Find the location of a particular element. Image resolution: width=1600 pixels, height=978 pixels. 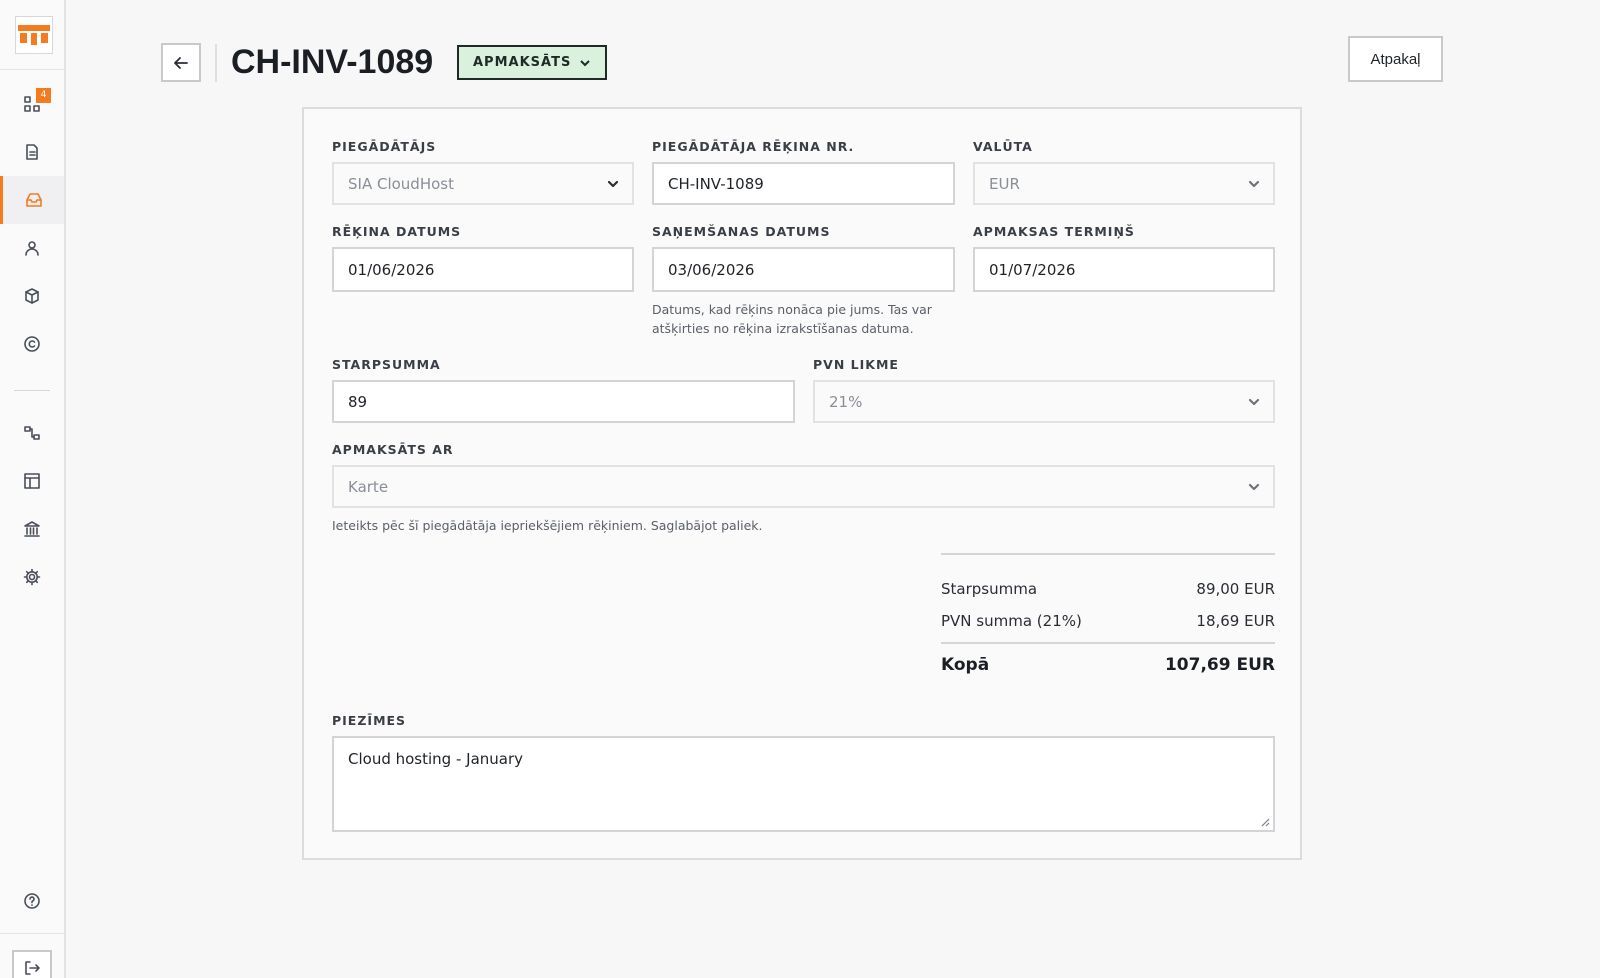

totals-grand-label: Kopā is located at coordinates (965, 665).